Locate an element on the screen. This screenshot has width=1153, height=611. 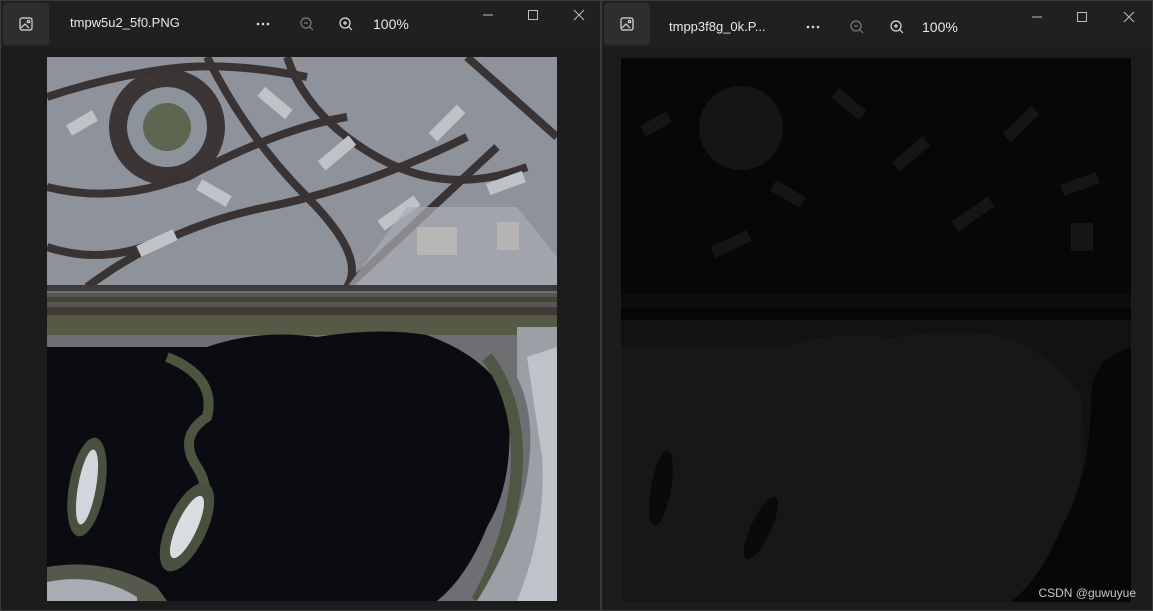
title-bar: tmpp3f8g_0k.P... 100% is located at coordinates (877, 24).